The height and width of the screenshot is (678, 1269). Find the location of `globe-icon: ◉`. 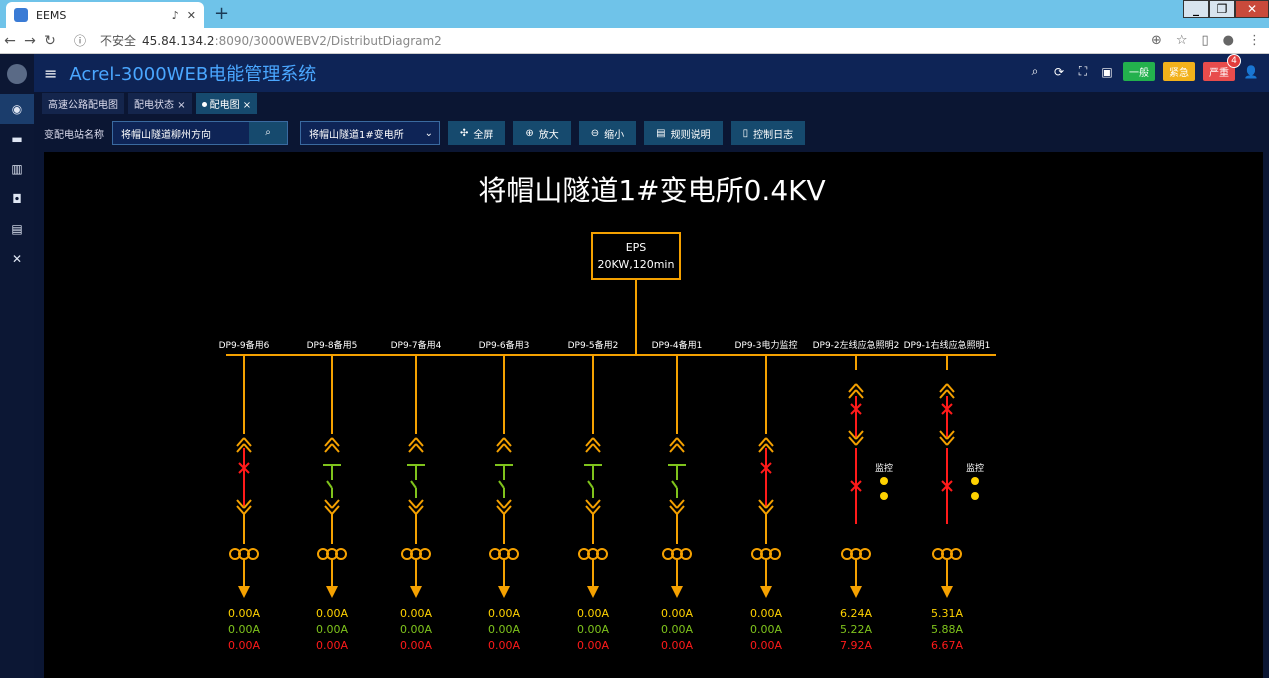

globe-icon: ◉ is located at coordinates (17, 109).